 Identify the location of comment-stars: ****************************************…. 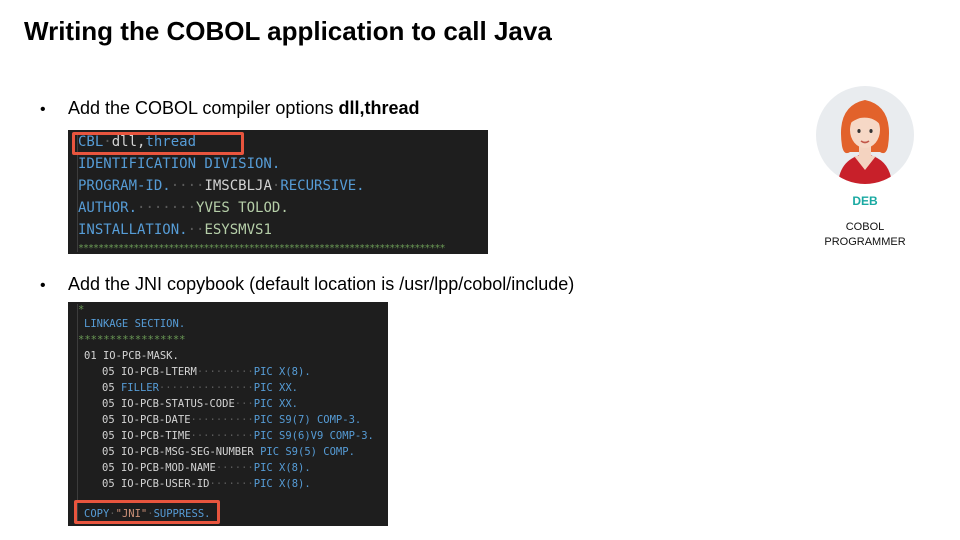
(261, 248).